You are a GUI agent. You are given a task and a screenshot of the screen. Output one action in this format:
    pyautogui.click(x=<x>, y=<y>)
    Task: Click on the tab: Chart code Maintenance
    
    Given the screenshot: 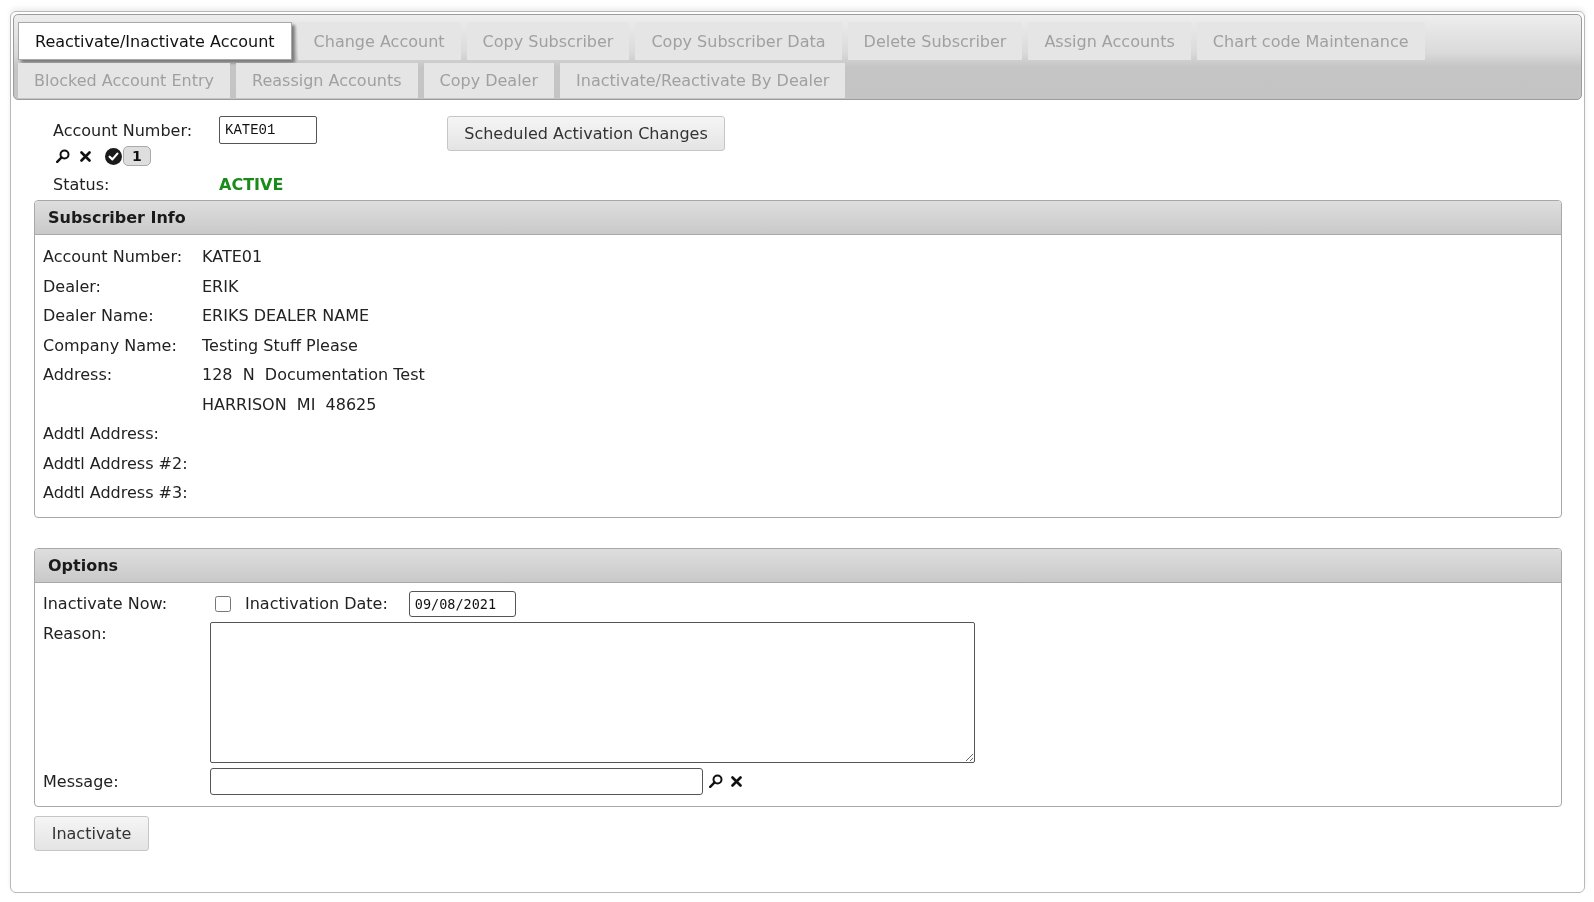 What is the action you would take?
    pyautogui.click(x=1310, y=41)
    